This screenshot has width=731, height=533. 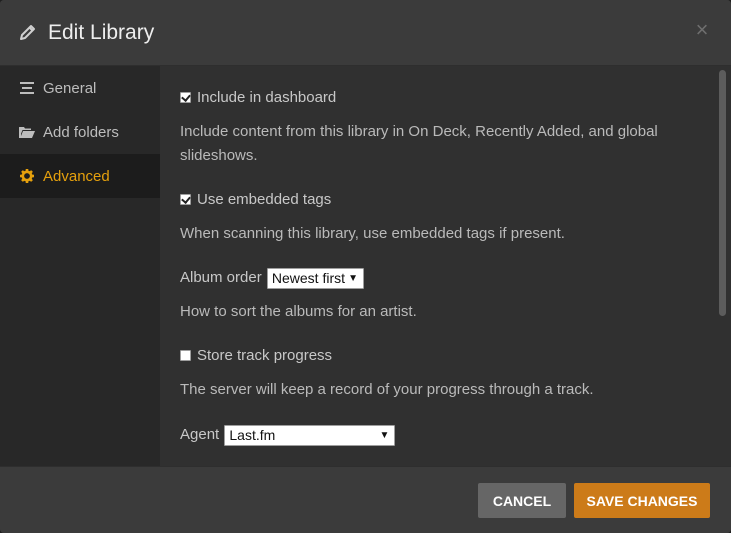 What do you see at coordinates (722, 193) in the screenshot?
I see `scrollbar-thumb` at bounding box center [722, 193].